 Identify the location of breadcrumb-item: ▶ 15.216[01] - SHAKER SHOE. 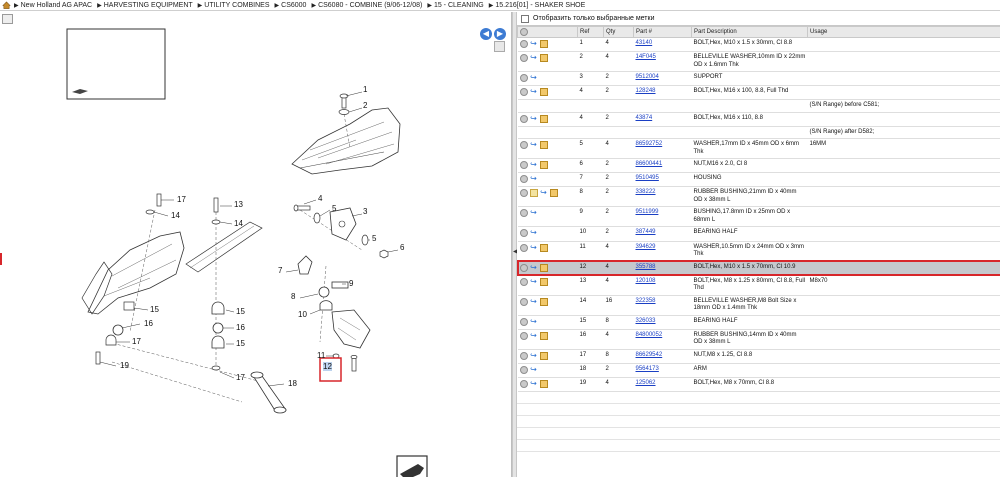
(537, 5).